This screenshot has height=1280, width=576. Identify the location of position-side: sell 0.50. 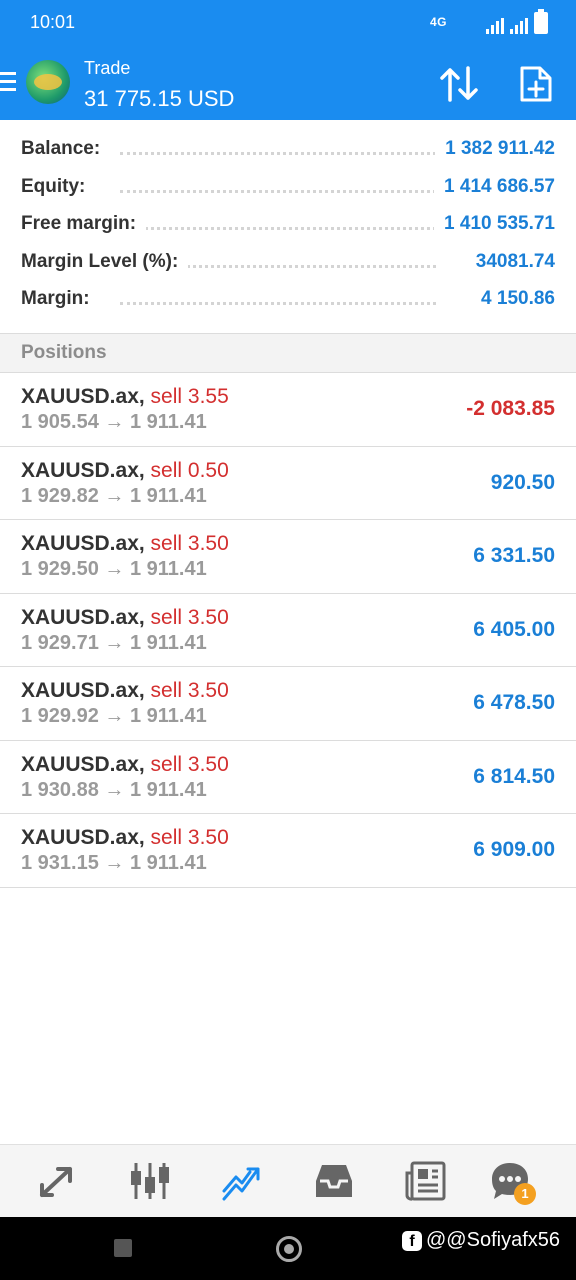
(189, 470).